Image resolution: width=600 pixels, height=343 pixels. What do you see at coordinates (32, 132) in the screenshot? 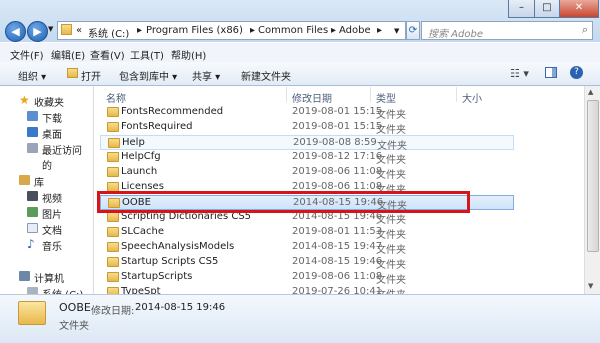
I see `desktop-icon` at bounding box center [32, 132].